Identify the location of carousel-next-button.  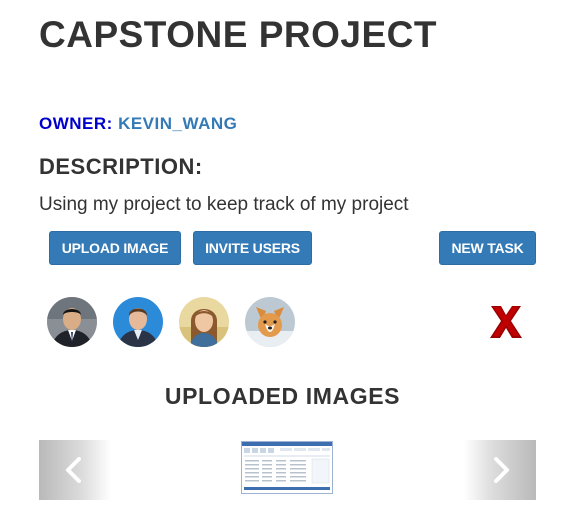
(500, 470).